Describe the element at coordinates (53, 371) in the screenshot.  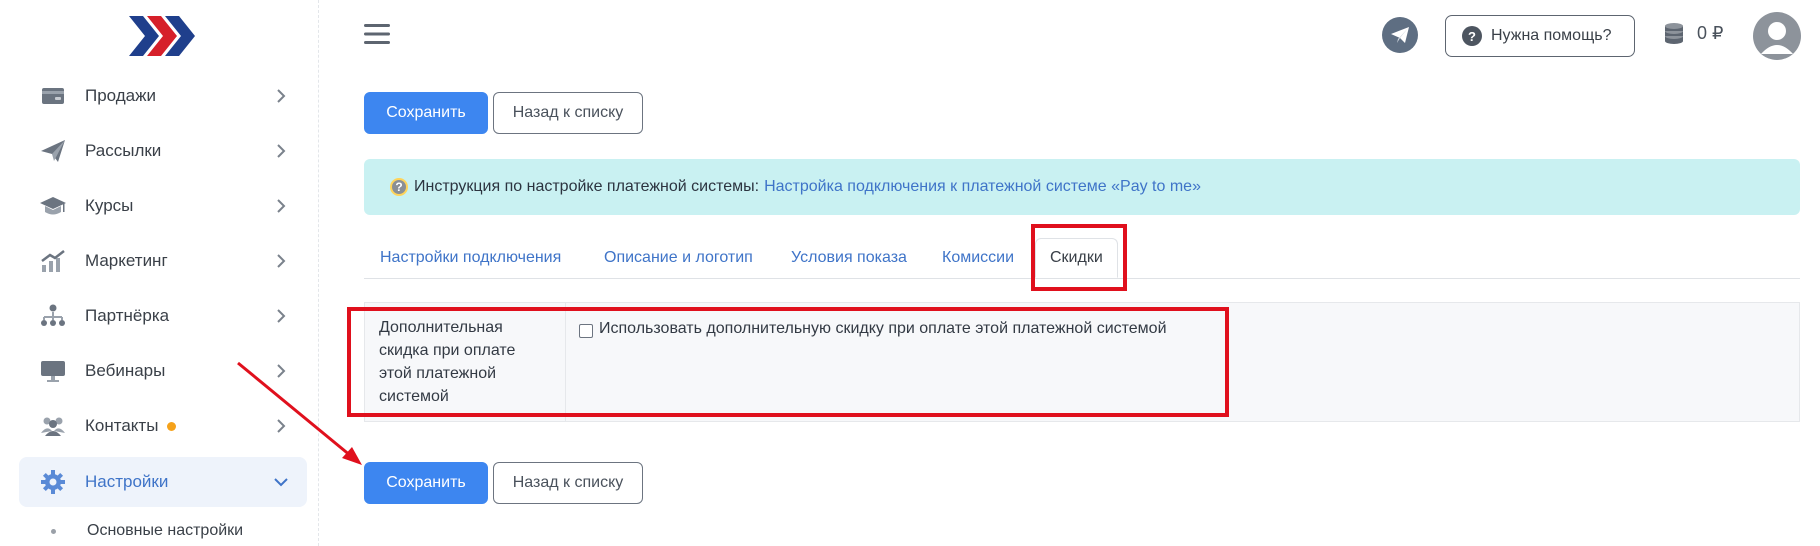
I see `monitor-icon` at that location.